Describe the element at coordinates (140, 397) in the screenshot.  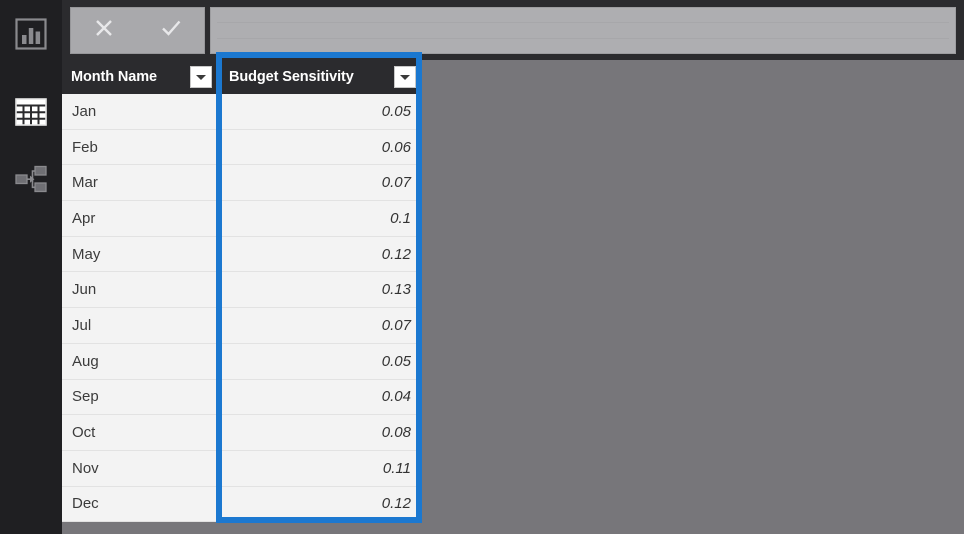
I see `cell-month-name: Sep` at that location.